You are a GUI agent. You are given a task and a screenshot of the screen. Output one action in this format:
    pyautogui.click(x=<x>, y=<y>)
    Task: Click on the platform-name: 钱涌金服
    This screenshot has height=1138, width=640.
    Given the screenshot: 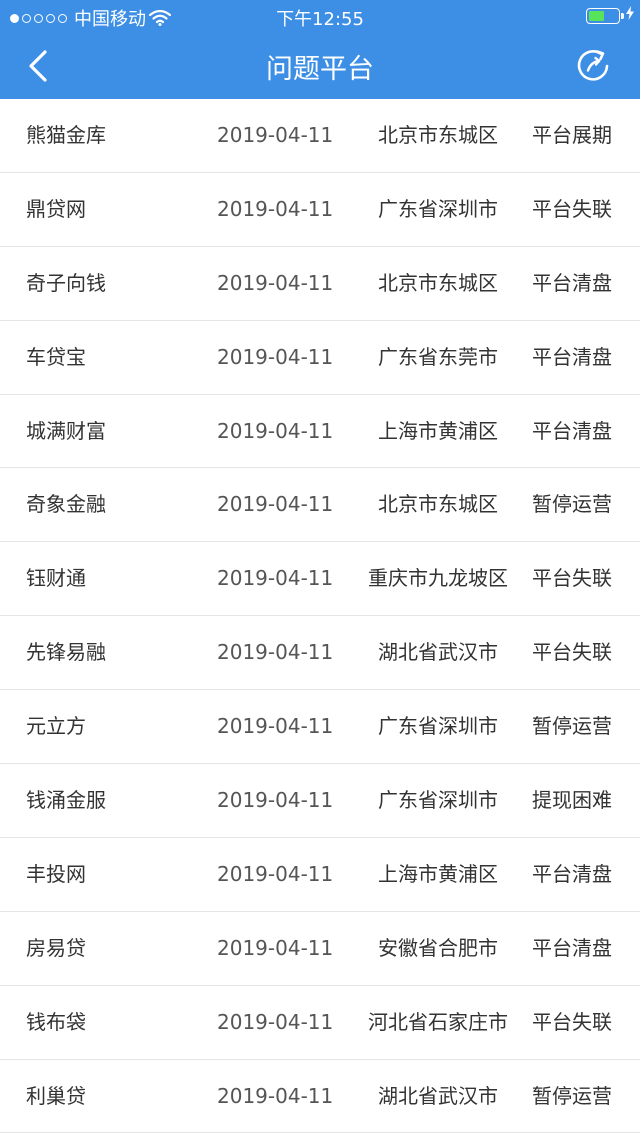 What is the action you would take?
    pyautogui.click(x=66, y=800)
    